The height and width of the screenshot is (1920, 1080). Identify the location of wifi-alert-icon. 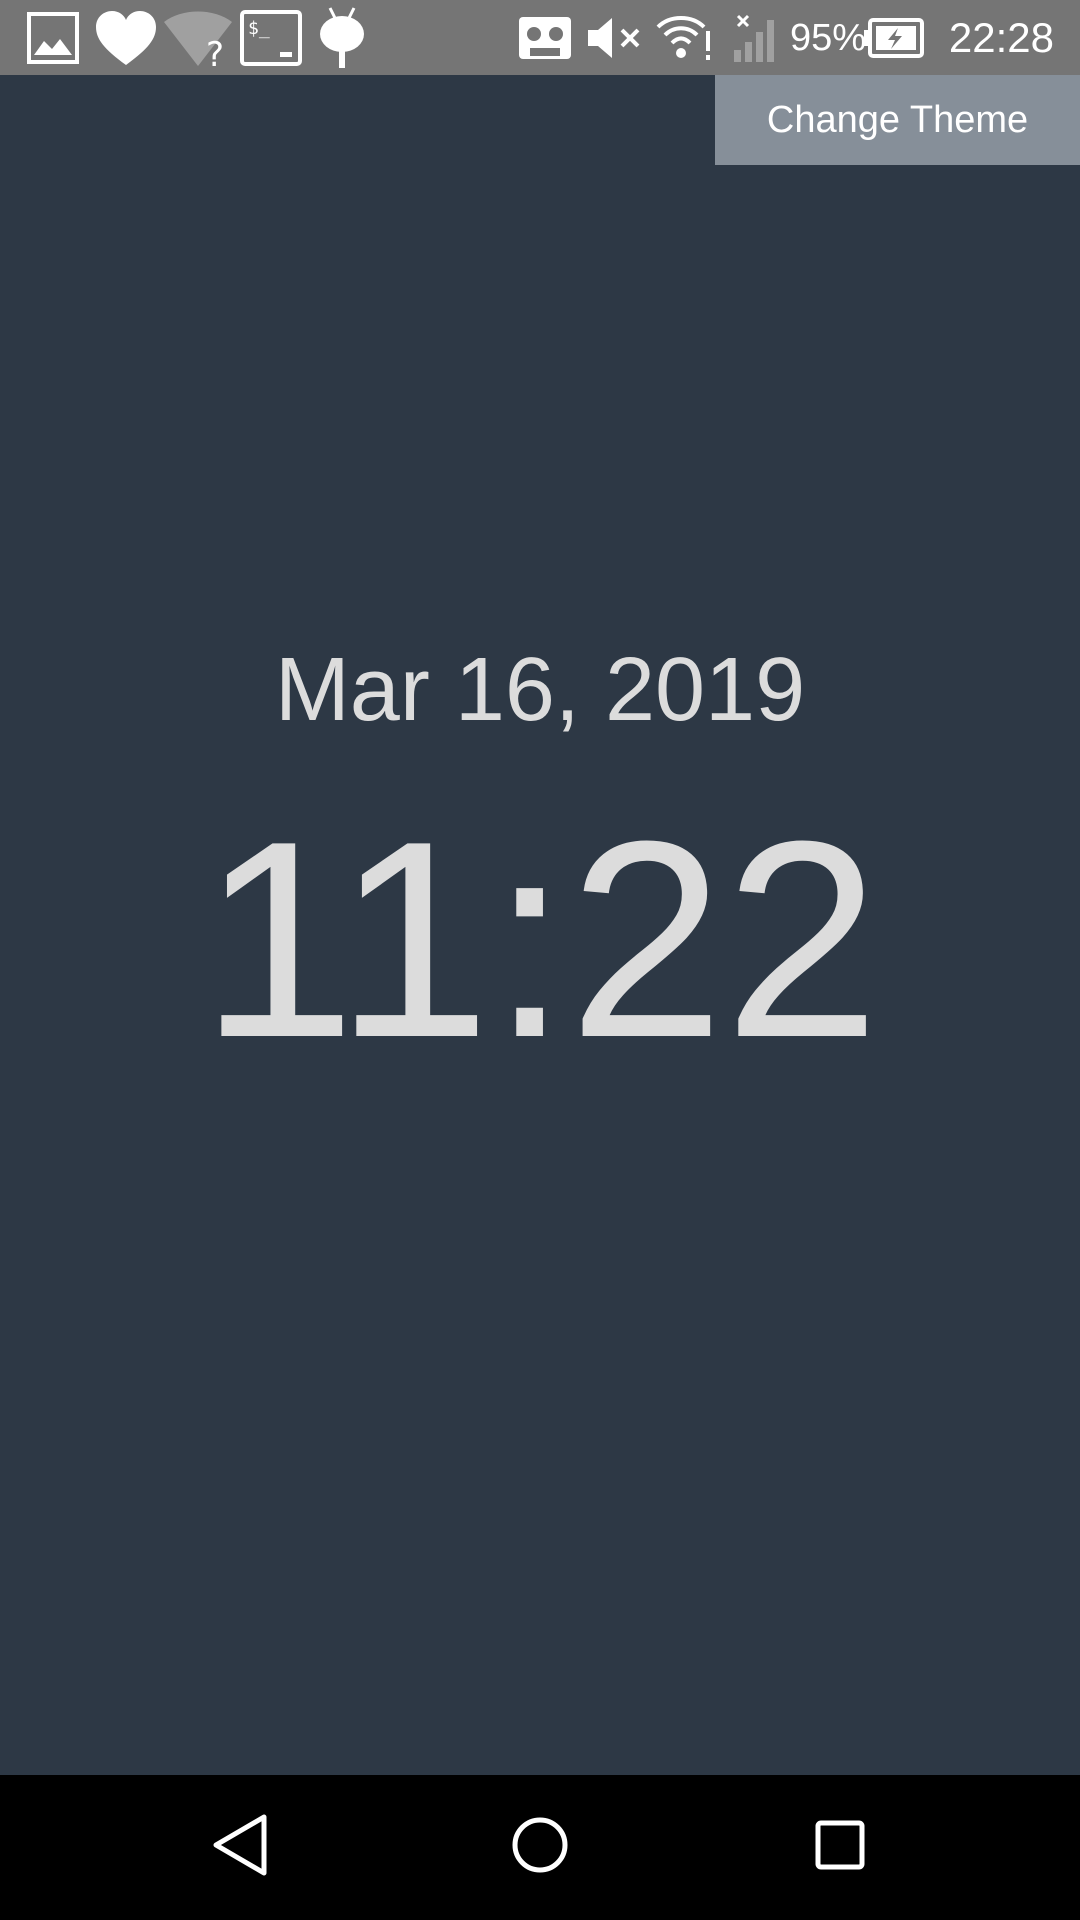
(684, 38).